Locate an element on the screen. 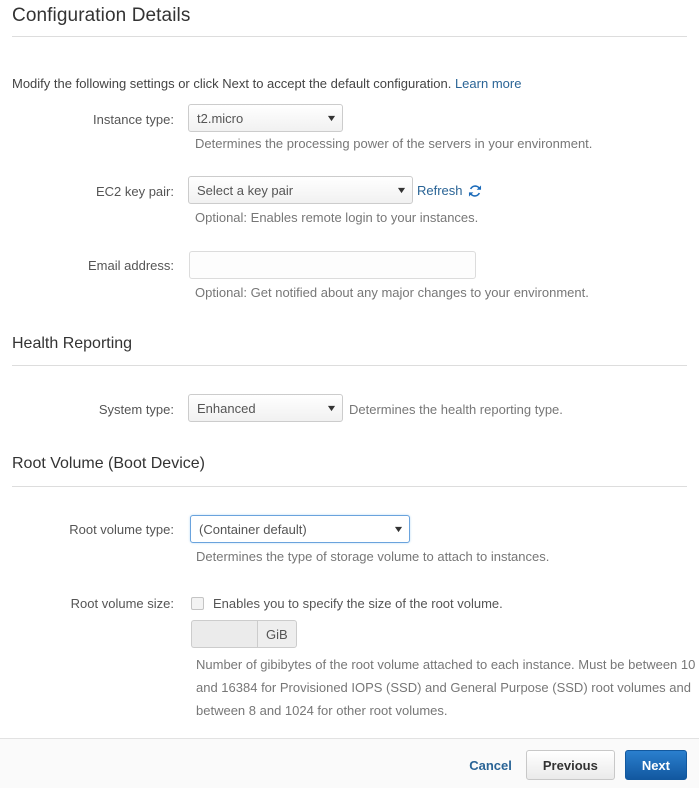 The image size is (699, 788). root-volume-type-value: (Container default) is located at coordinates (253, 529).